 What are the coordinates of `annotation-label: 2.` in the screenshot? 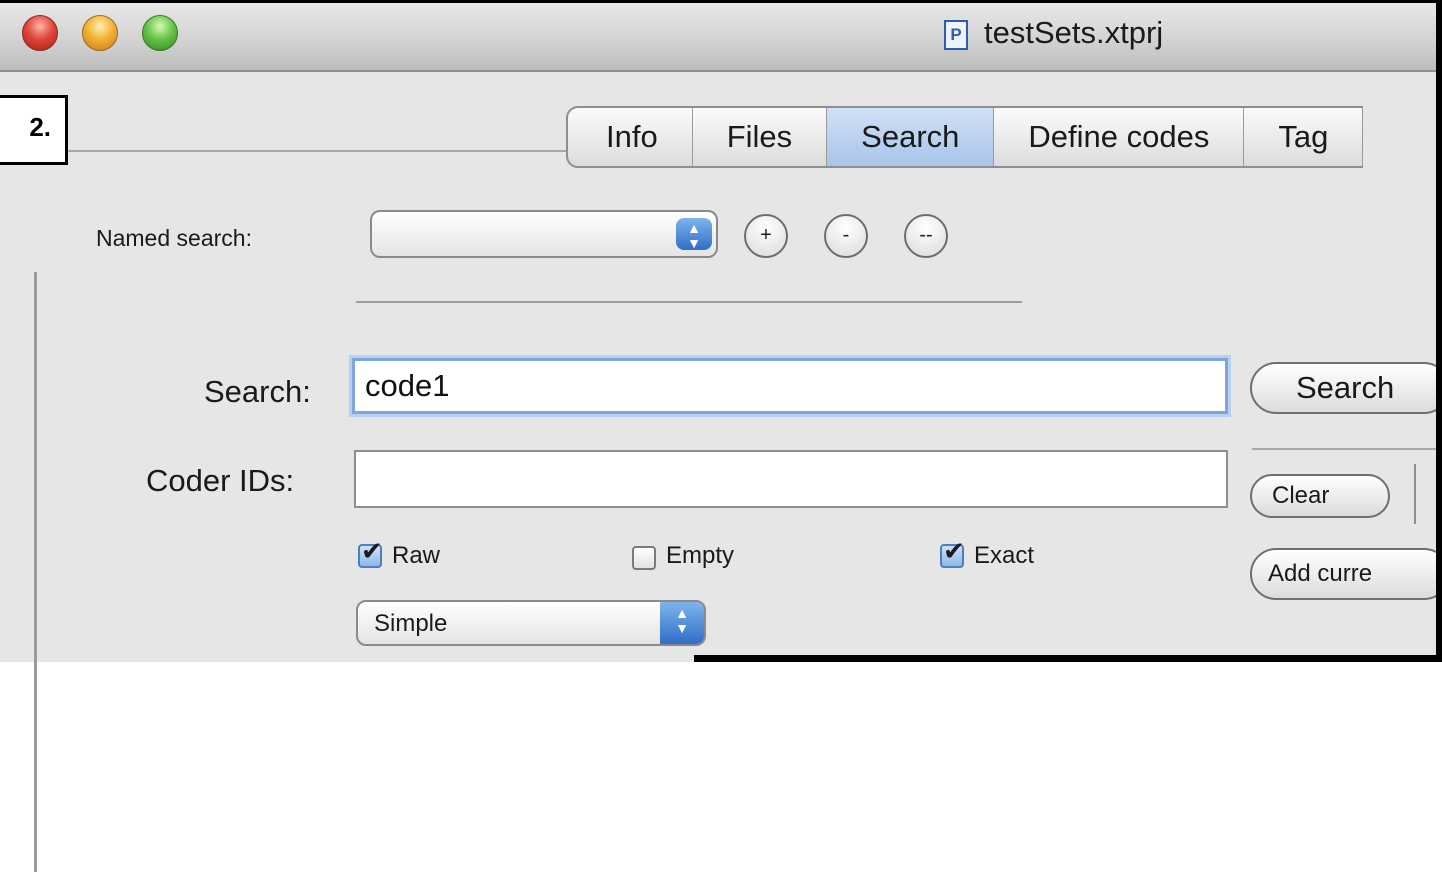 It's located at (34, 130).